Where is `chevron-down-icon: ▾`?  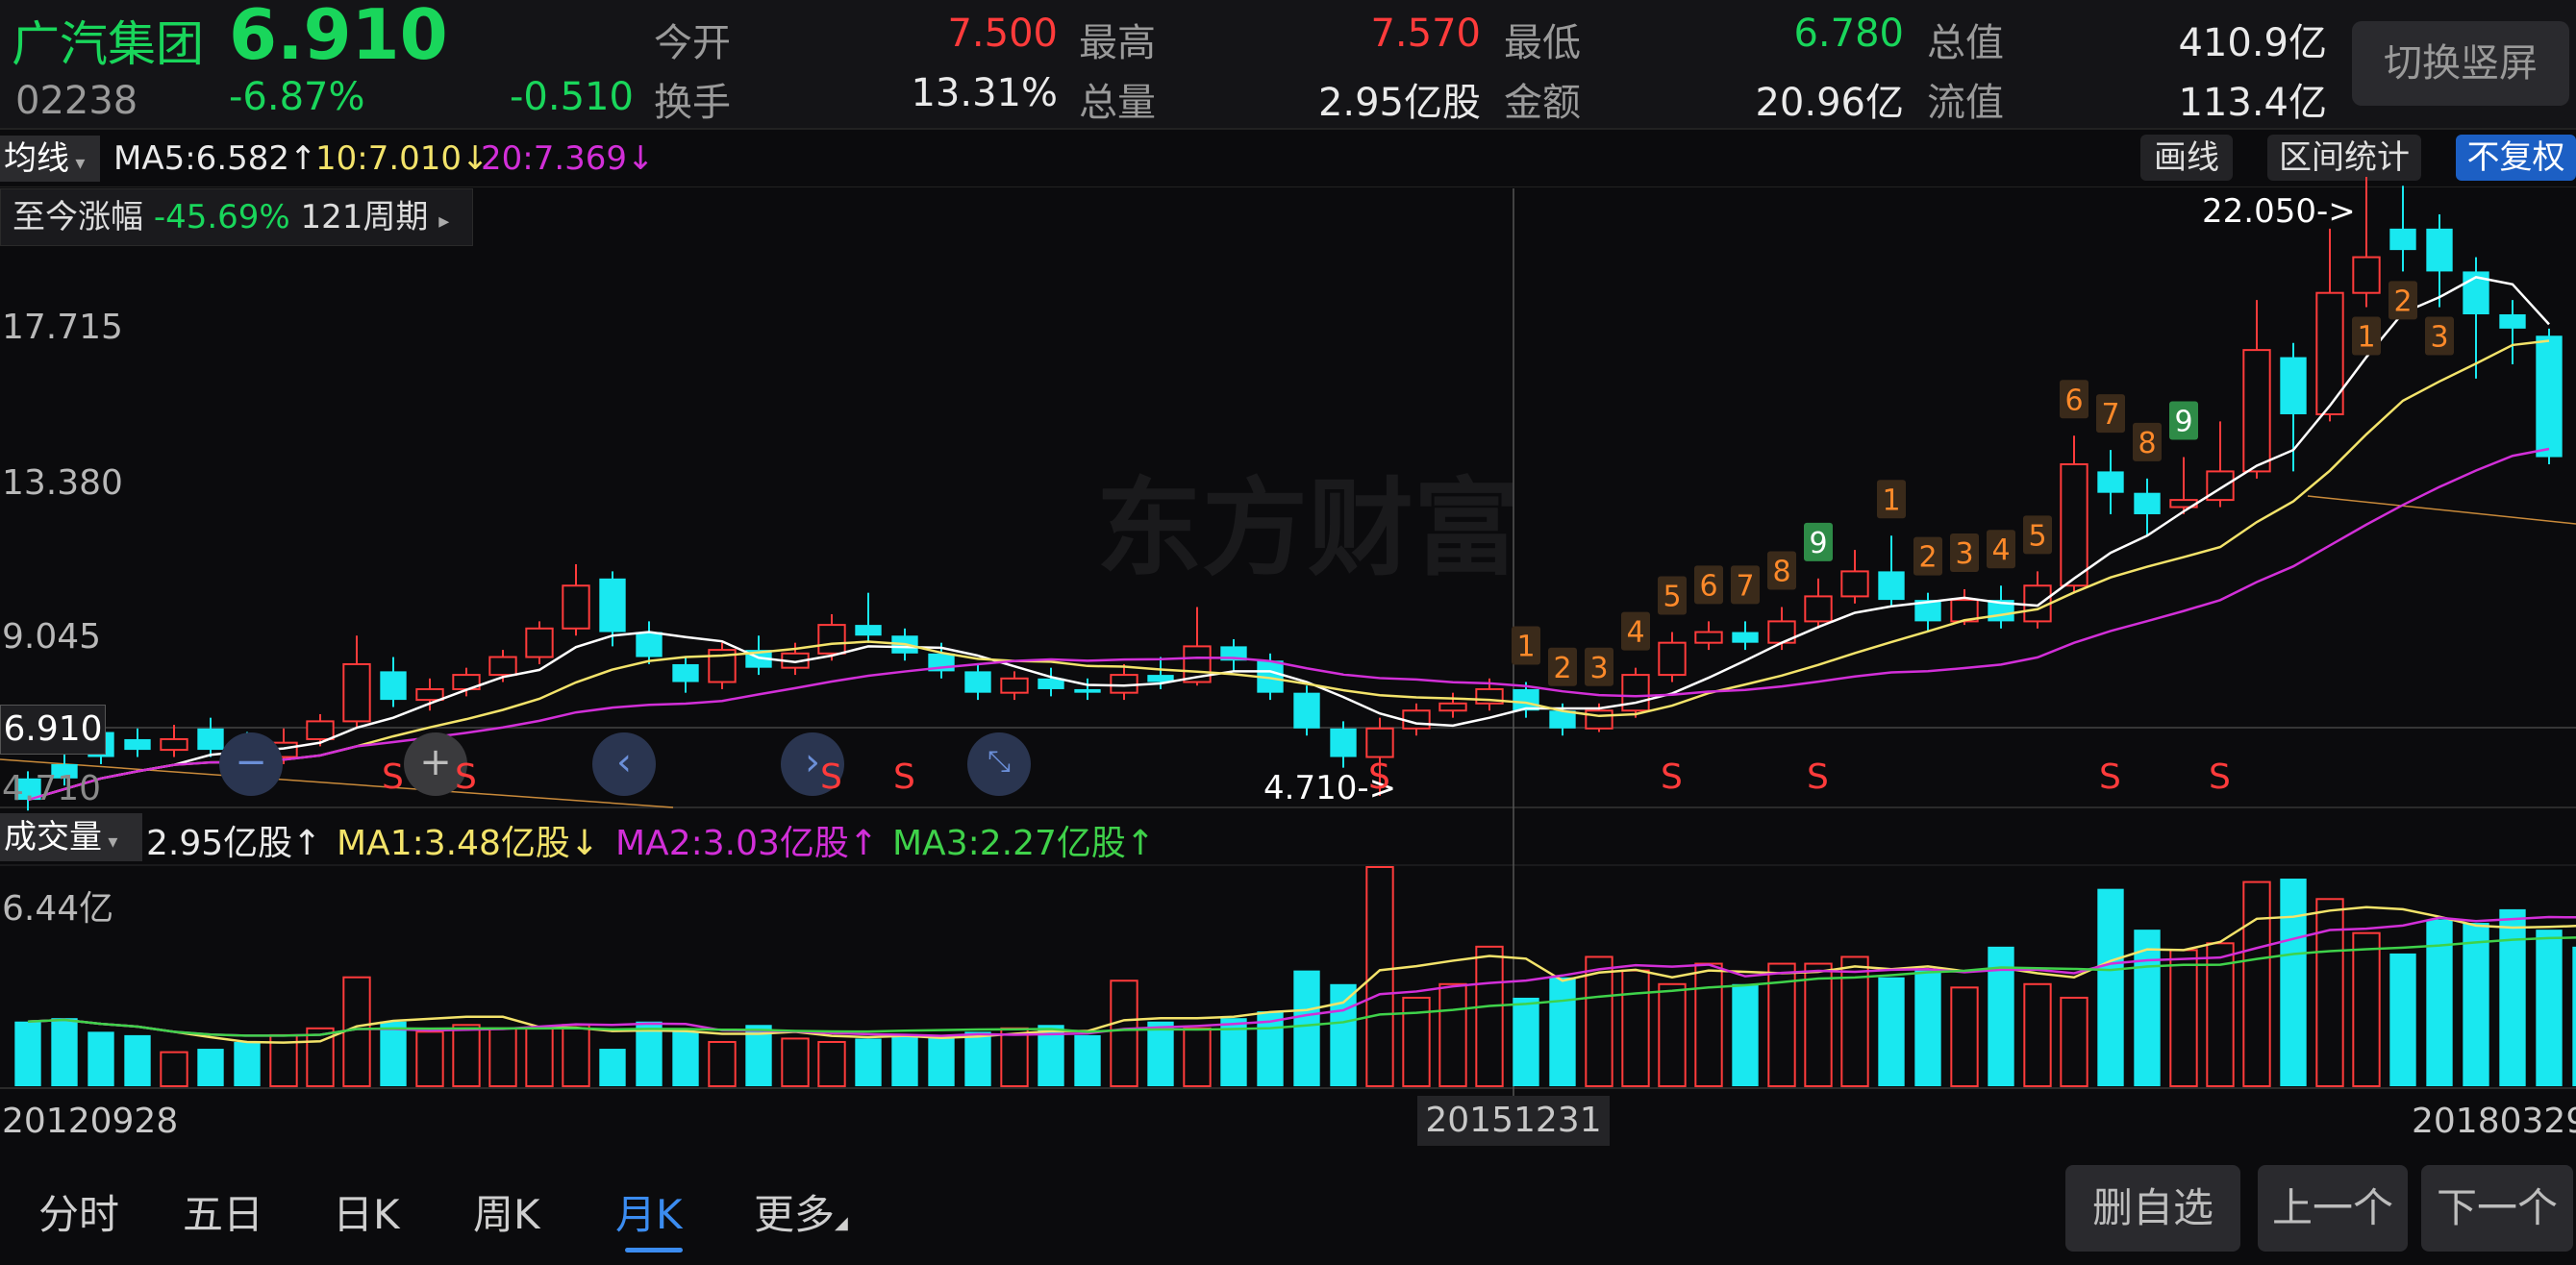
chevron-down-icon: ▾ is located at coordinates (110, 842).